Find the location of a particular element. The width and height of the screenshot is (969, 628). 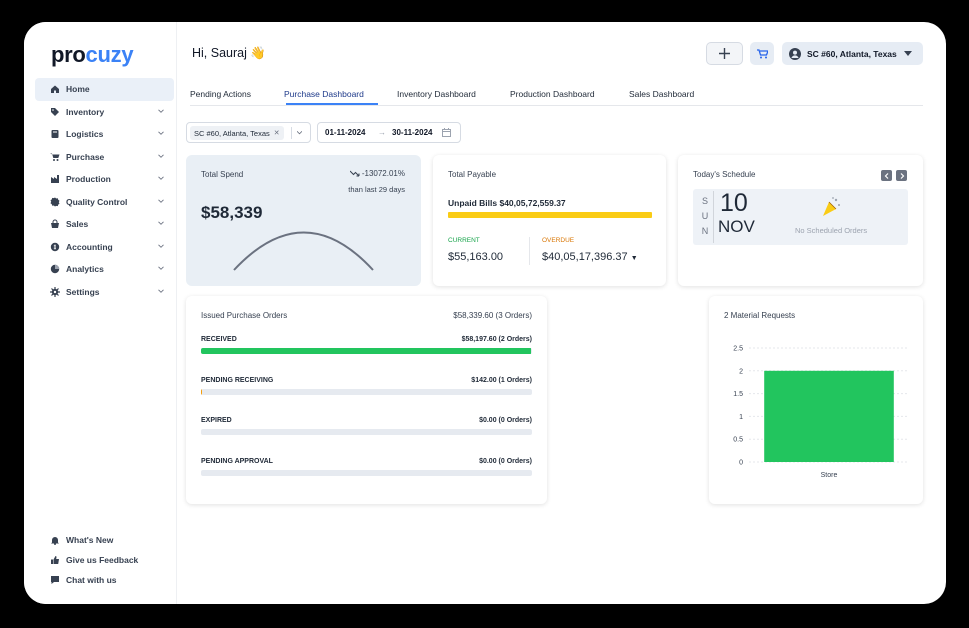

quality-icon is located at coordinates (55, 202).